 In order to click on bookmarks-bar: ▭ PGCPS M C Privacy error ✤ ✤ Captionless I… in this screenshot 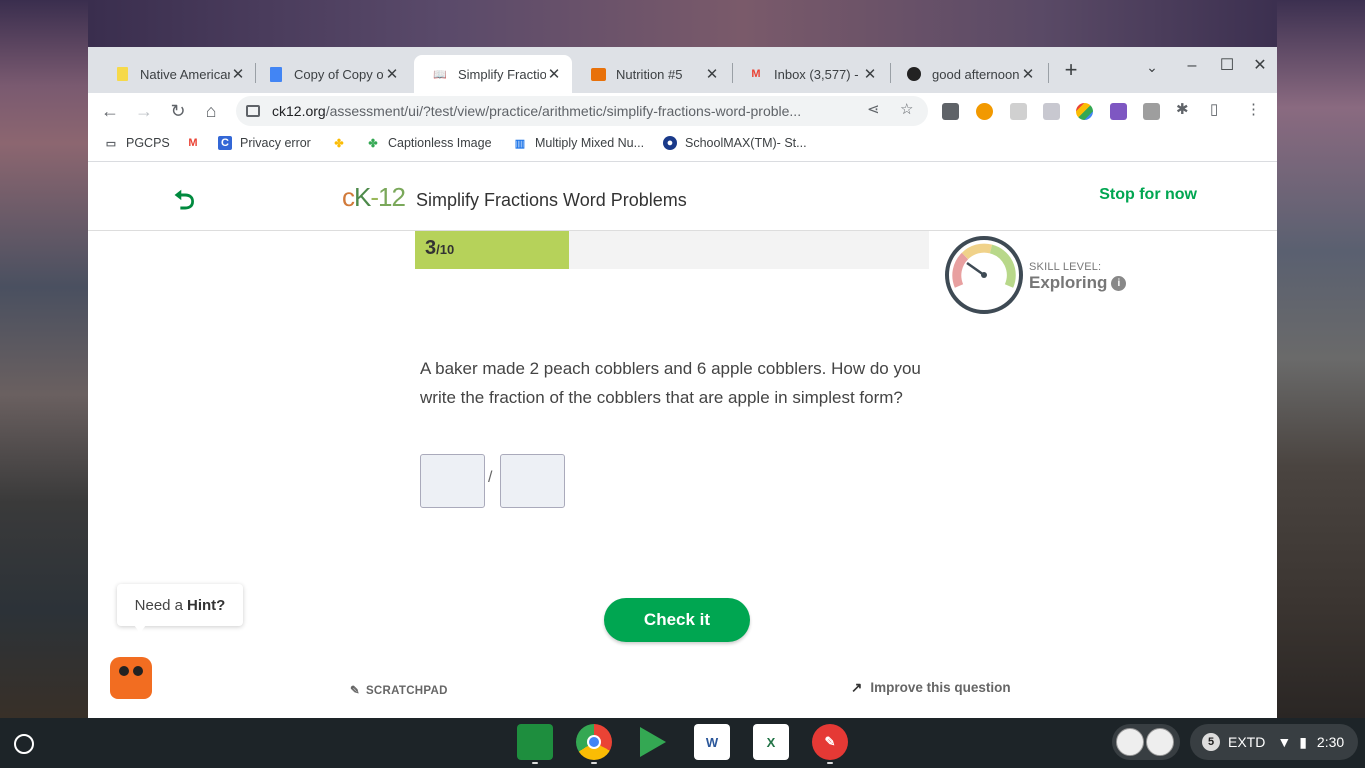, I will do `click(682, 145)`.